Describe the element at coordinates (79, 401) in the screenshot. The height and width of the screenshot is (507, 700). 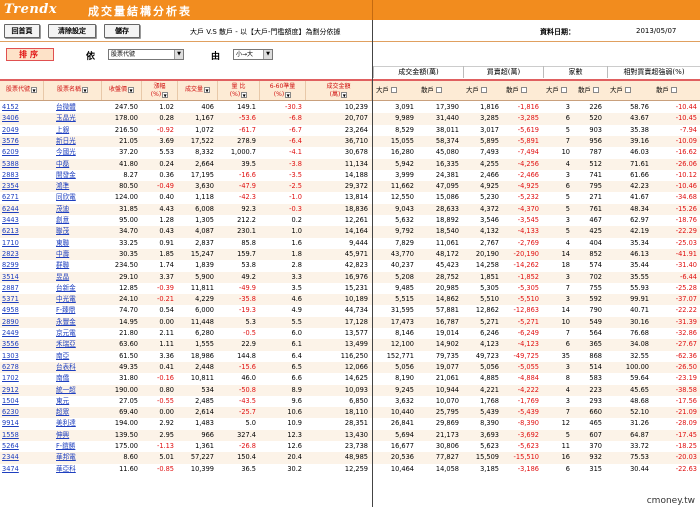
I see `cell-name: 東元` at that location.